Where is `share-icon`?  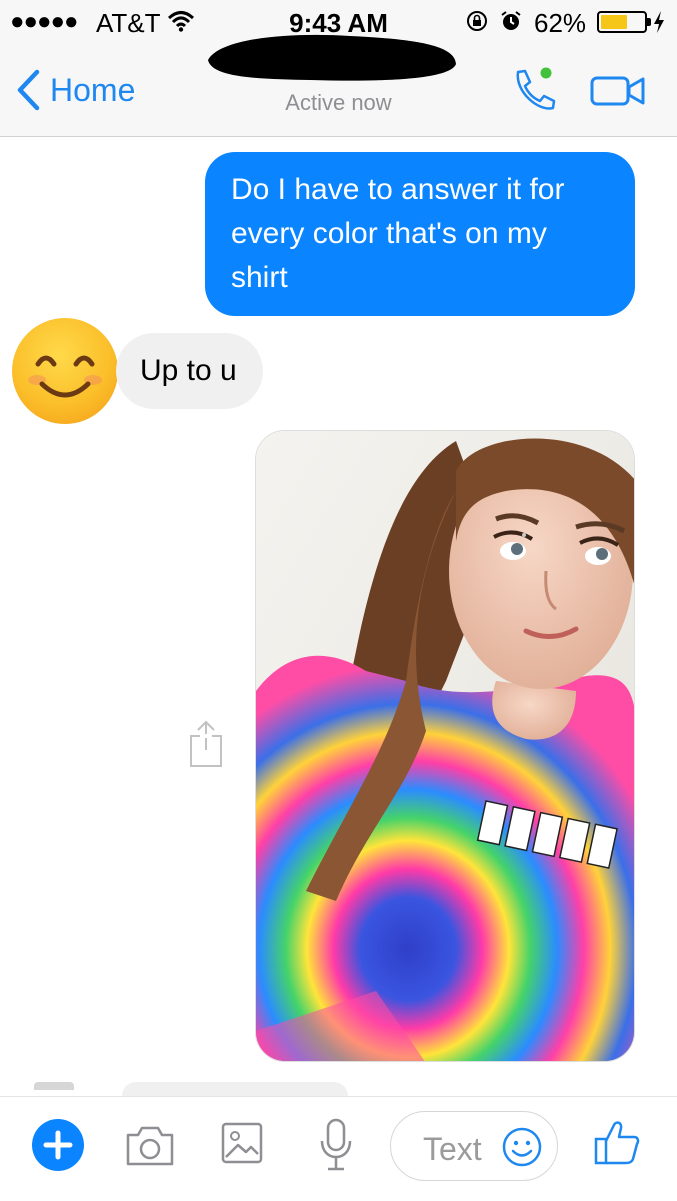 share-icon is located at coordinates (206, 743).